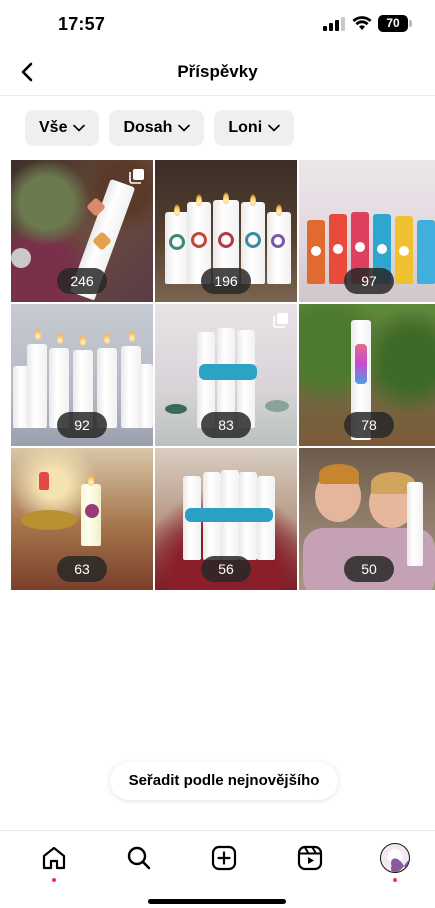 Image resolution: width=435 pixels, height=908 pixels. What do you see at coordinates (245, 127) in the screenshot?
I see `filter-period-label: Loni` at bounding box center [245, 127].